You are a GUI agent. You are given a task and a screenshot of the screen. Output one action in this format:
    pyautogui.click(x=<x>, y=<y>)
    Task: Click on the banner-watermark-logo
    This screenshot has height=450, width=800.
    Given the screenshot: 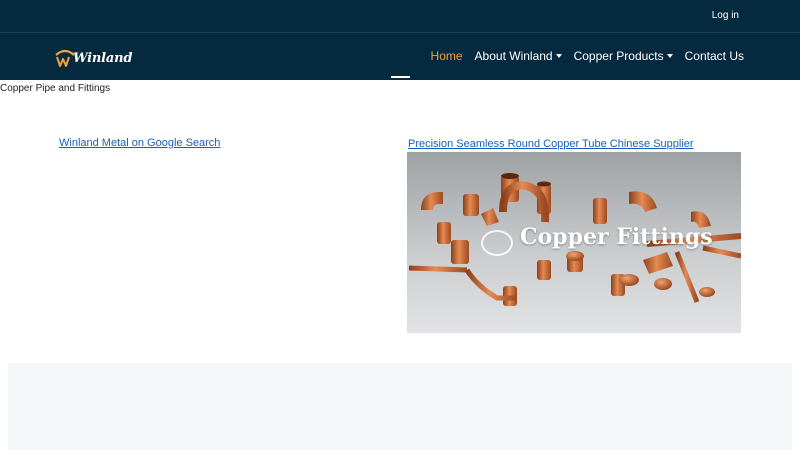 What is the action you would take?
    pyautogui.click(x=497, y=243)
    